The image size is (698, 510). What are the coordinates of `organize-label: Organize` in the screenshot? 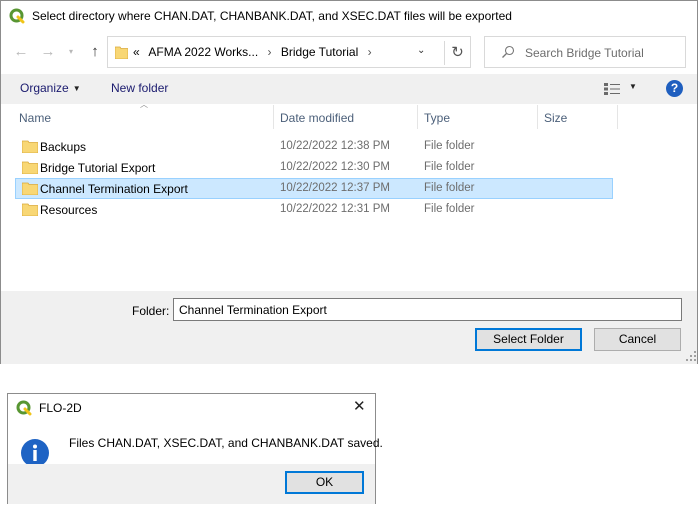 It's located at (44, 88).